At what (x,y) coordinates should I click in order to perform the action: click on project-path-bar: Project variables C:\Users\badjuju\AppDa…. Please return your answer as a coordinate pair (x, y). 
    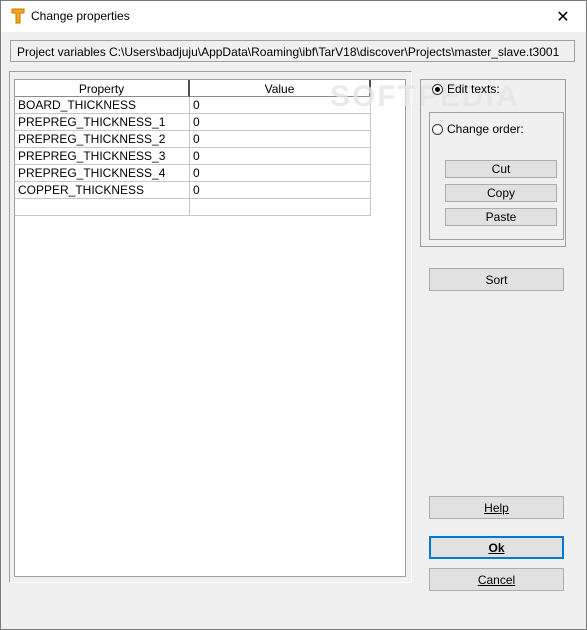
    Looking at the image, I should click on (292, 51).